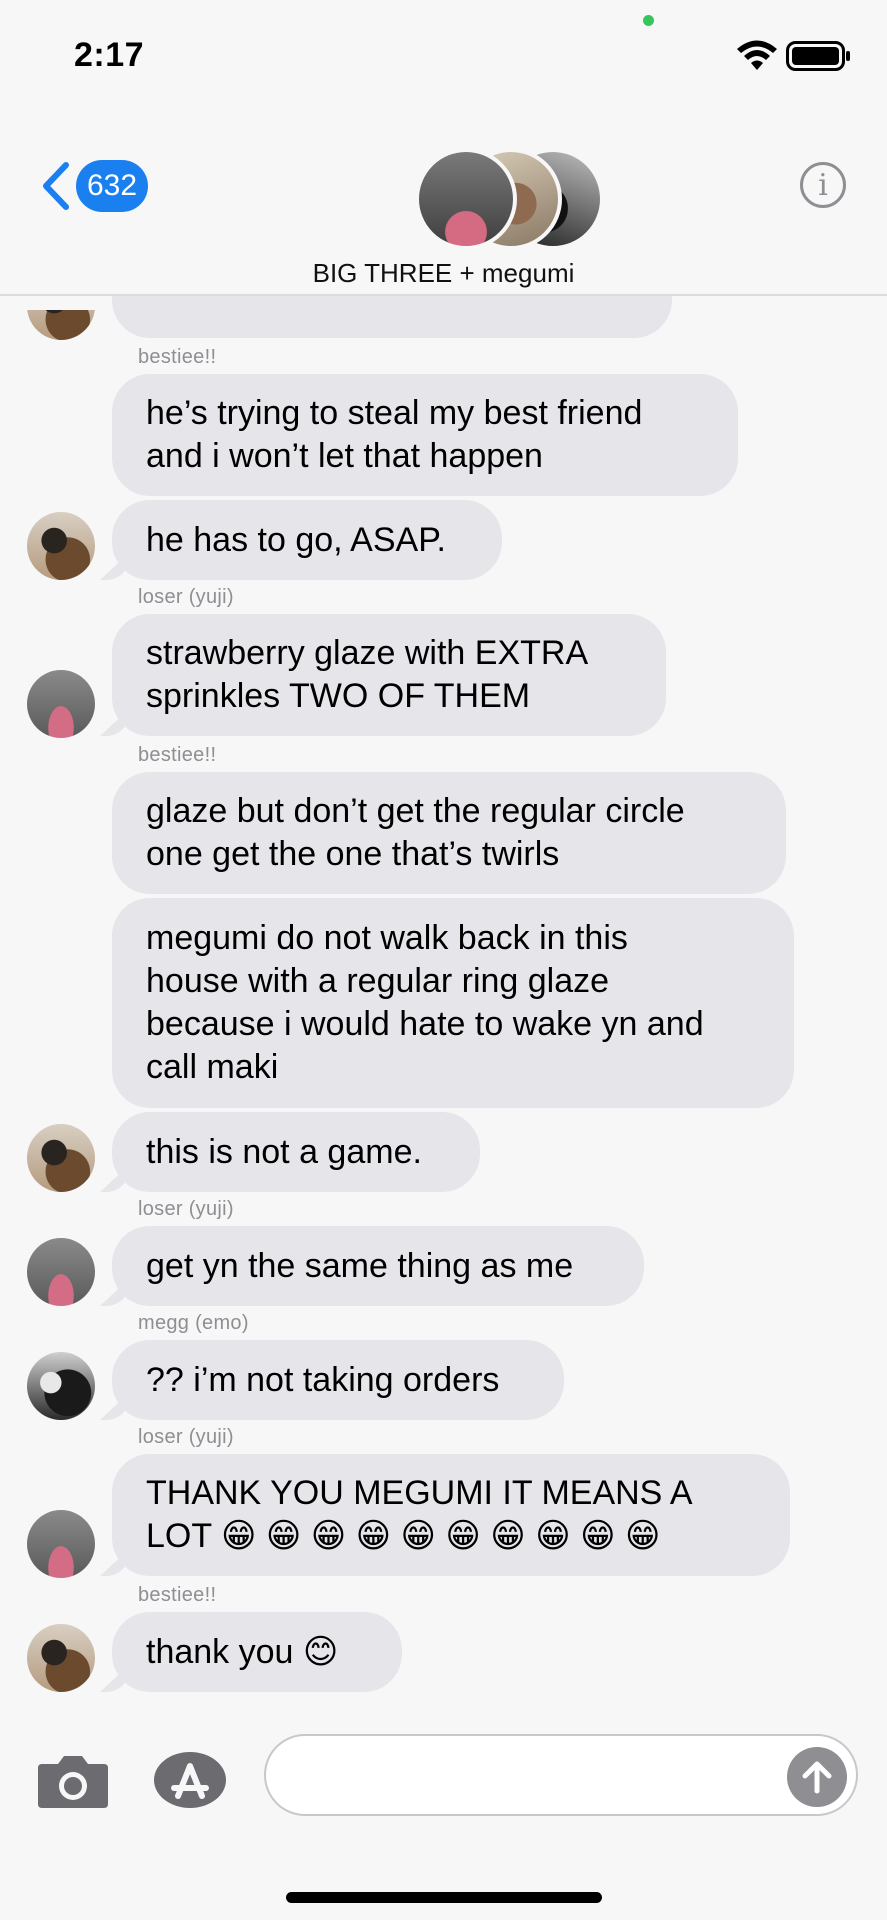 This screenshot has width=887, height=1920. What do you see at coordinates (443, 273) in the screenshot?
I see `conversation-title: BIG THREE + megumi` at bounding box center [443, 273].